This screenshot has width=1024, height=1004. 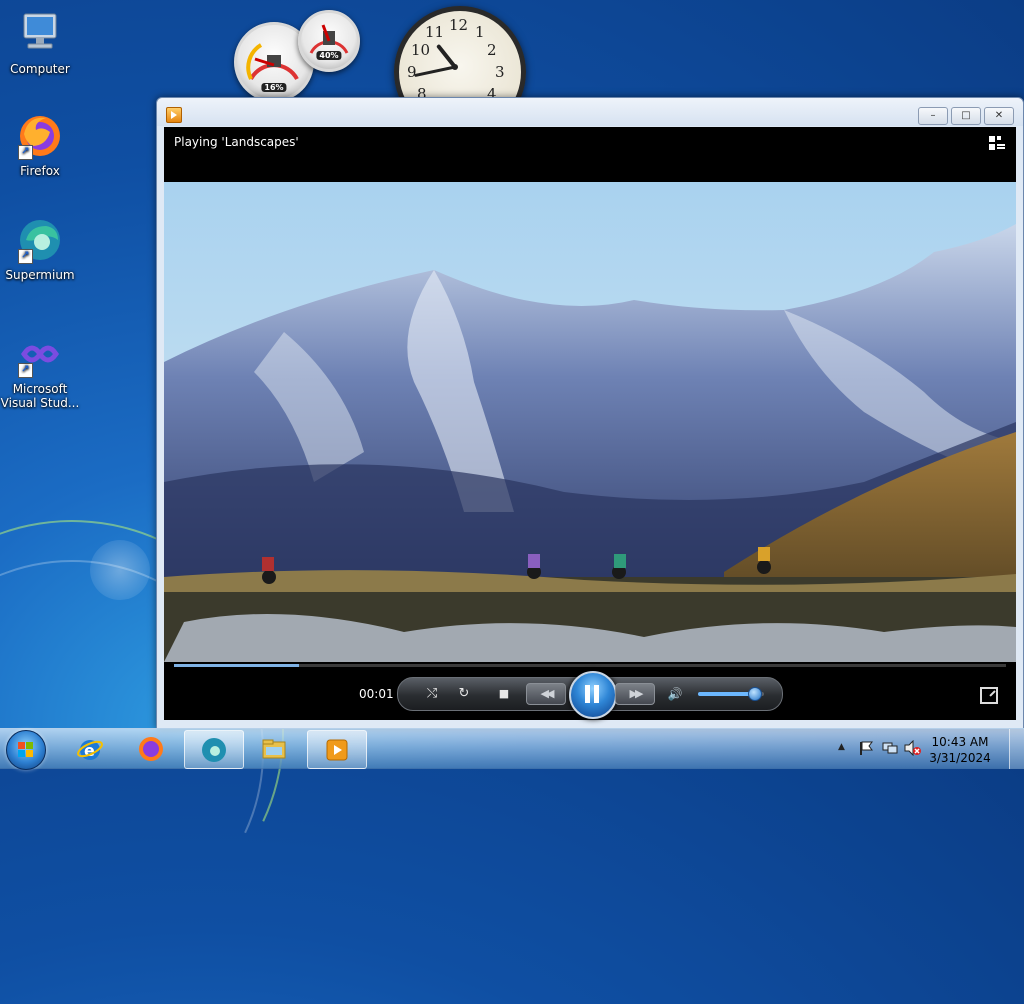 What do you see at coordinates (593, 695) in the screenshot?
I see `pause-button` at bounding box center [593, 695].